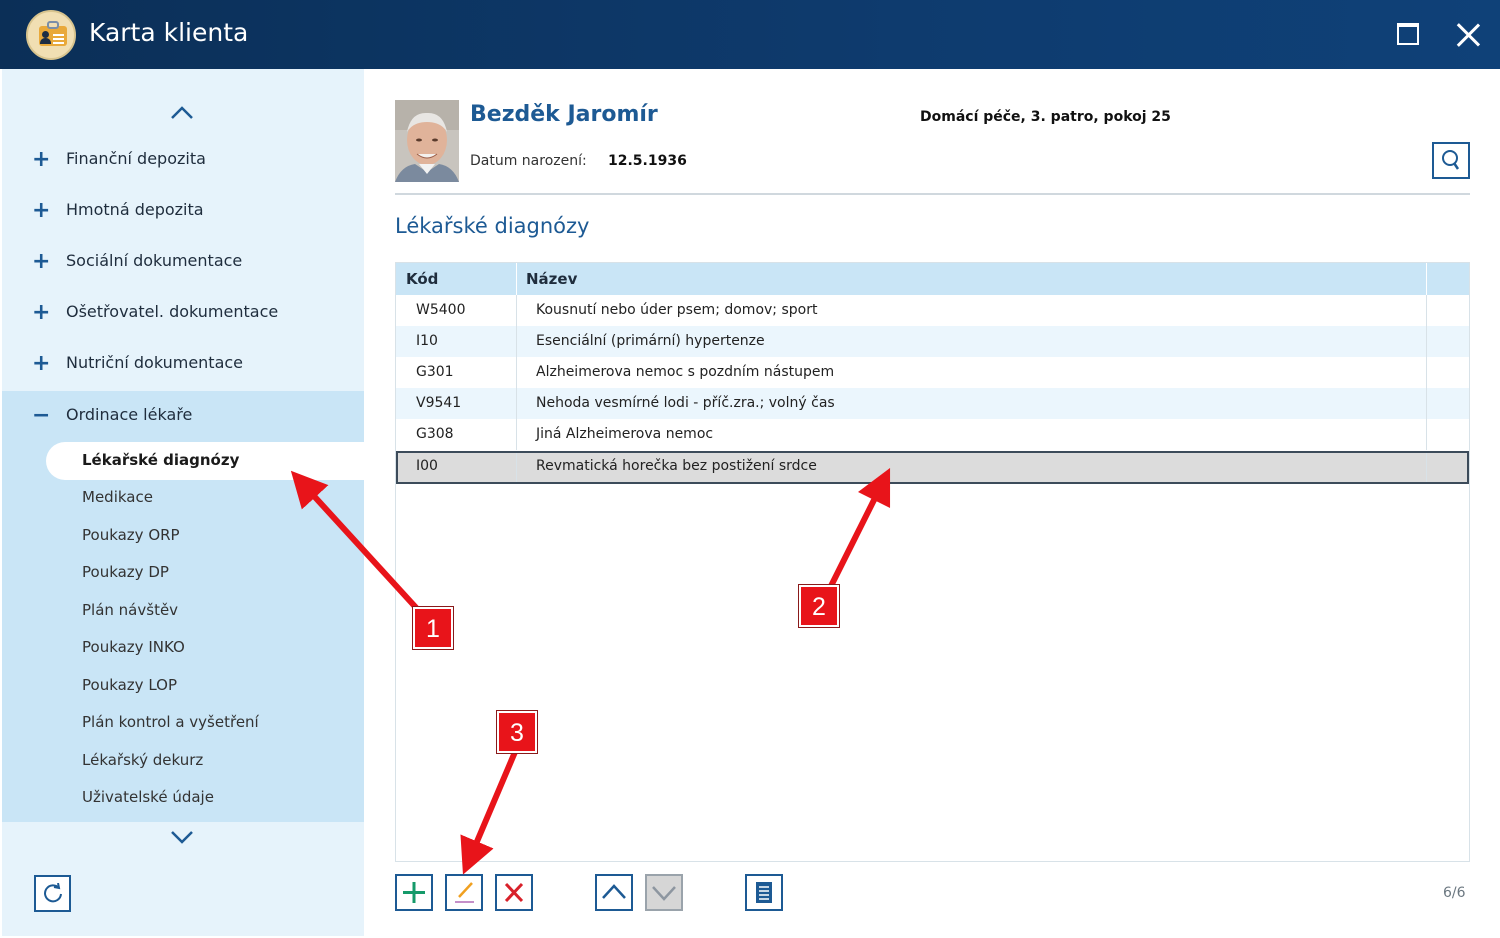 This screenshot has width=1500, height=938. Describe the element at coordinates (517, 732) in the screenshot. I see `annotation-badge-3: 3` at that location.